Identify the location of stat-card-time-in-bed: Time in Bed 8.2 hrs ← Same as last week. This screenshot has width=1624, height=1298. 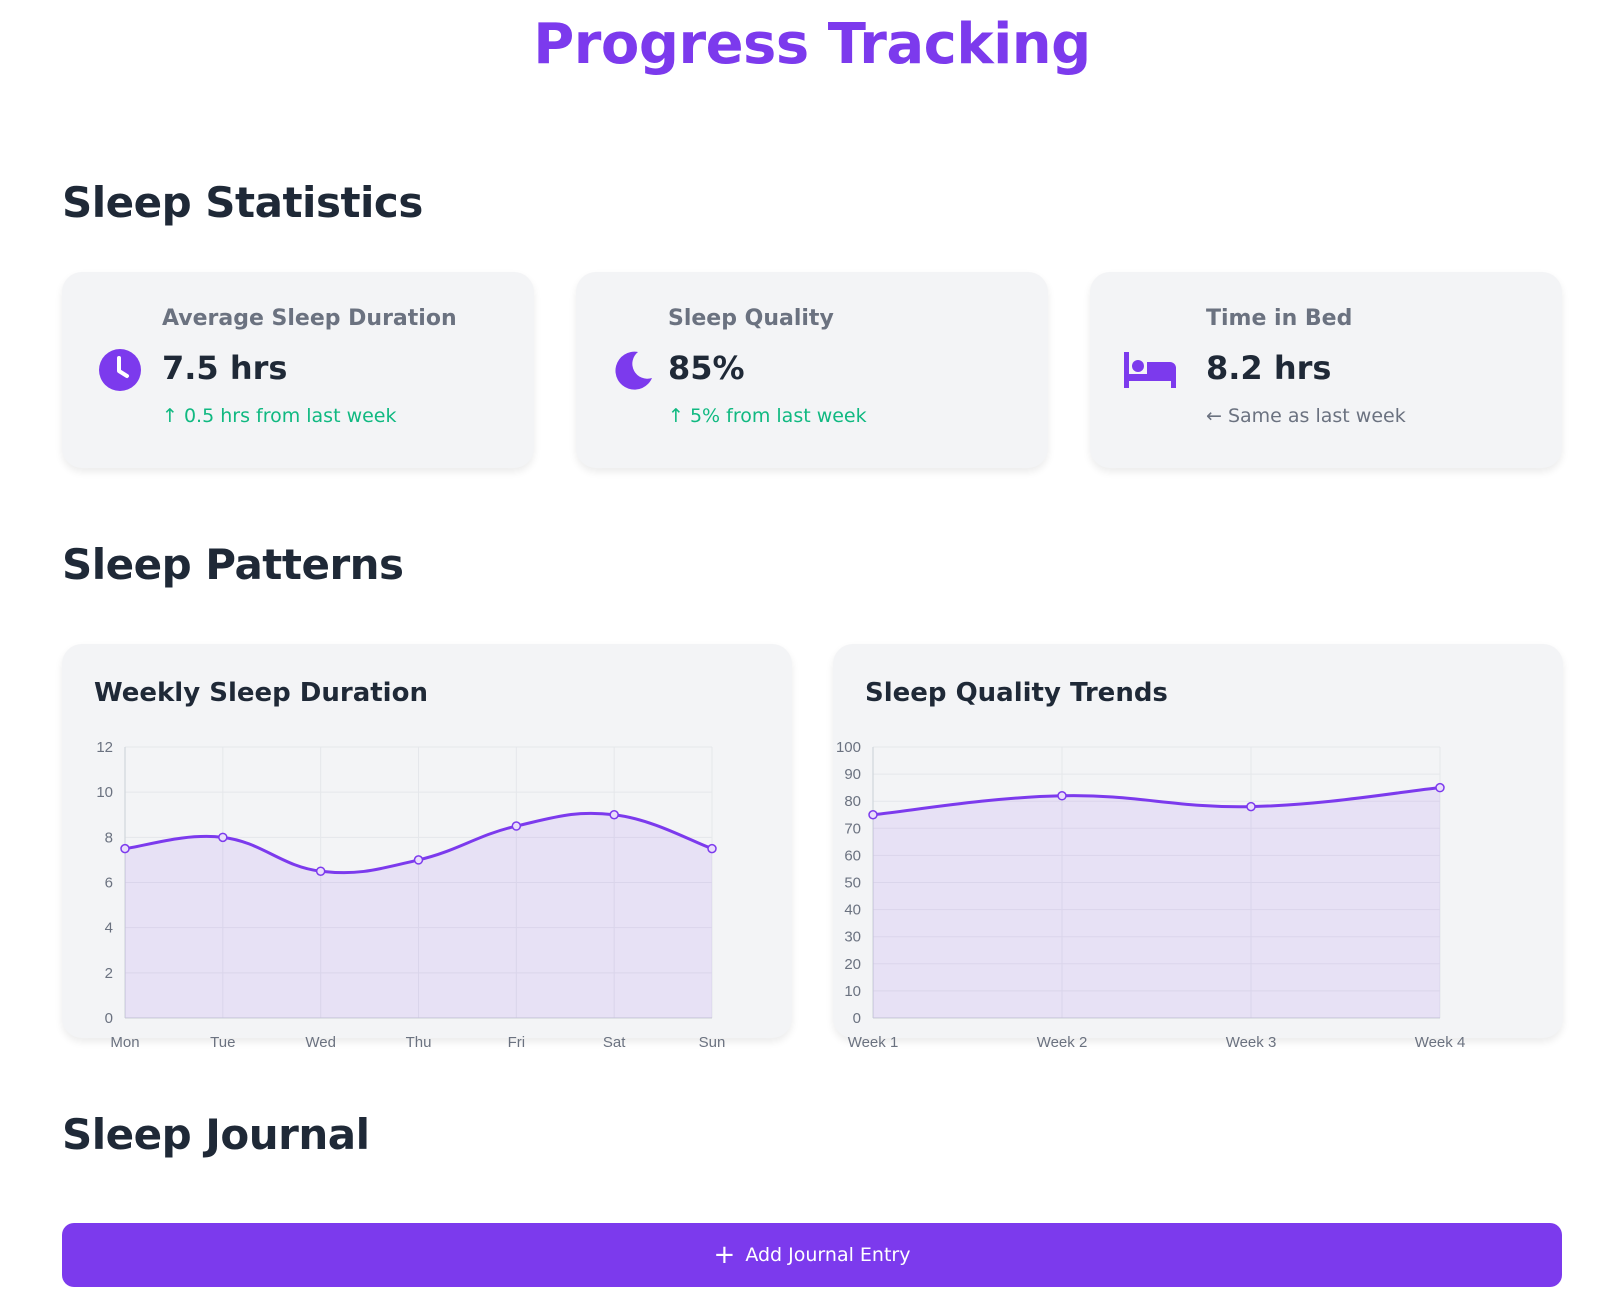
(1326, 370).